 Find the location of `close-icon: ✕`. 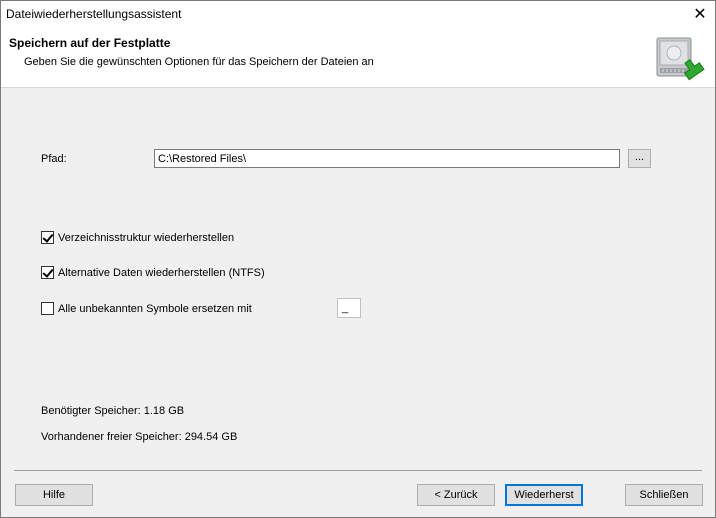

close-icon: ✕ is located at coordinates (700, 14).